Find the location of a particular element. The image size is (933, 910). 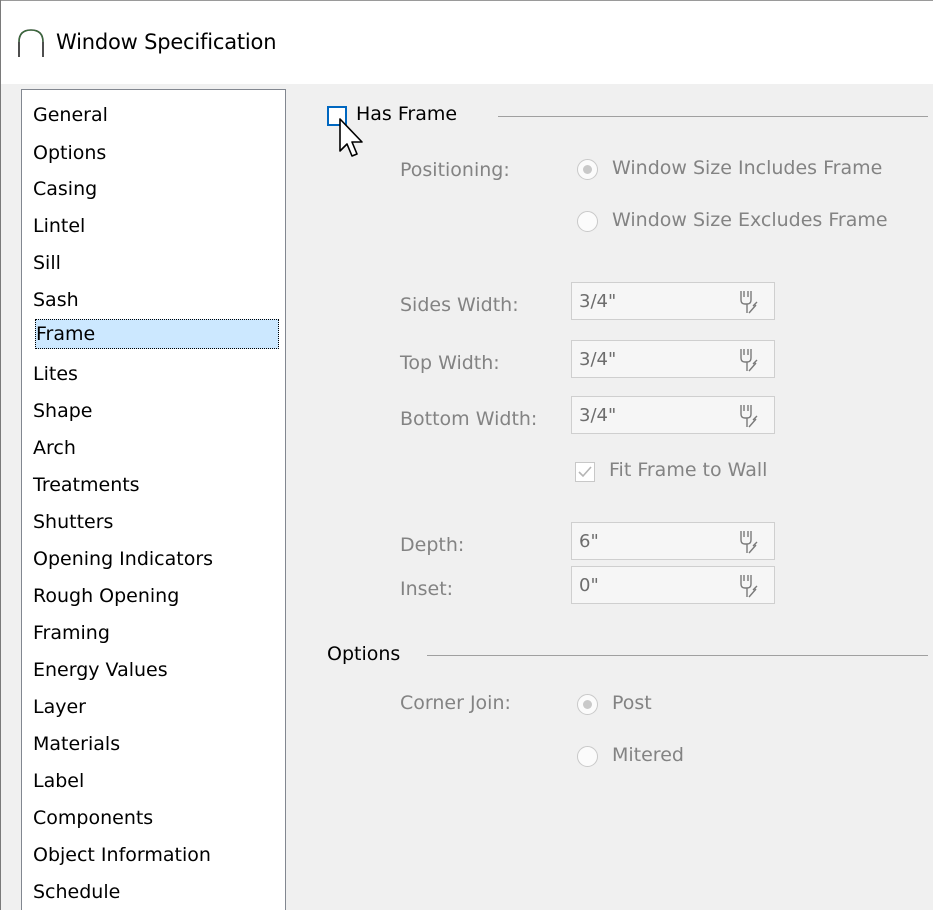

list-item-options: Options is located at coordinates (69, 153).